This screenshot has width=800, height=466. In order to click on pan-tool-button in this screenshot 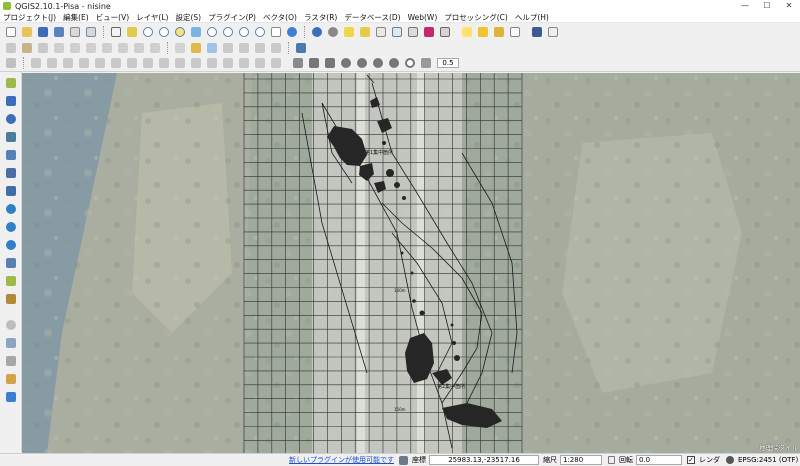, I will do `click(116, 32)`.